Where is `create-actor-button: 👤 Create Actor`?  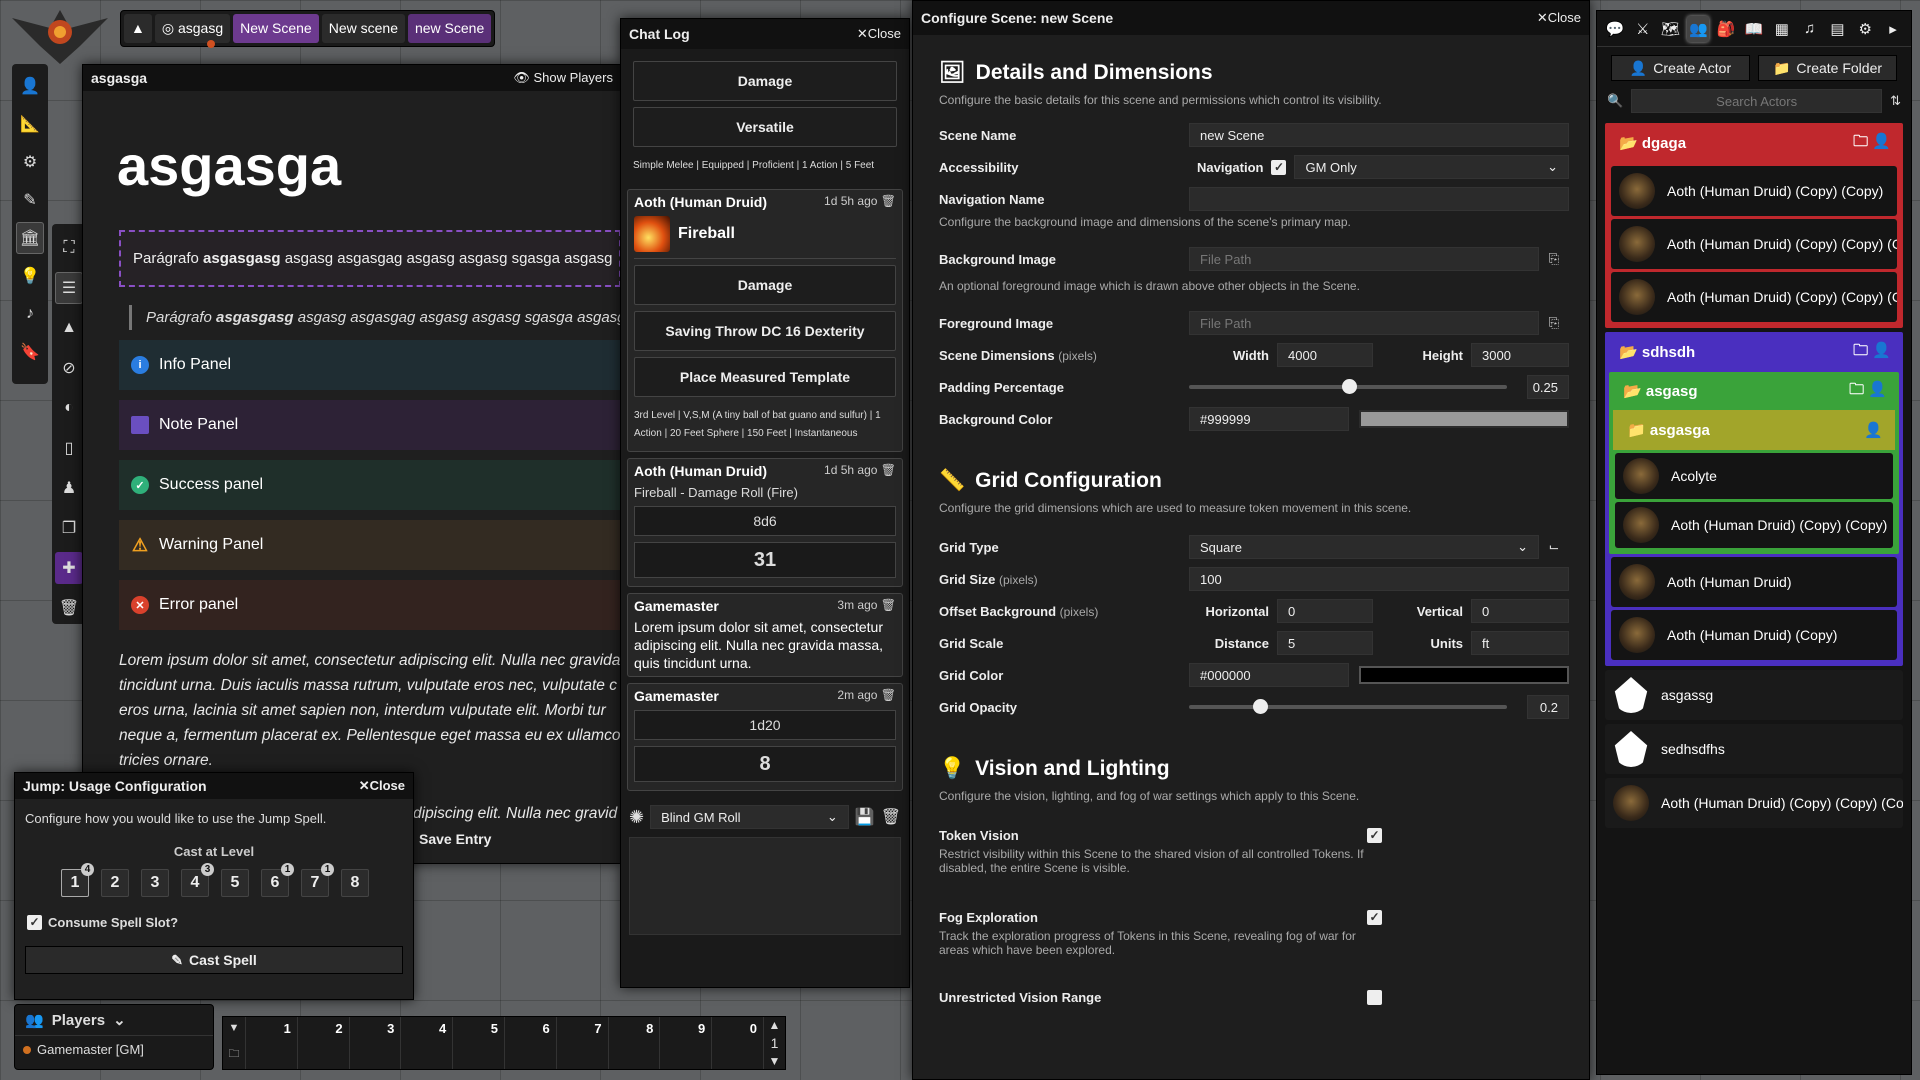 create-actor-button: 👤 Create Actor is located at coordinates (1680, 68).